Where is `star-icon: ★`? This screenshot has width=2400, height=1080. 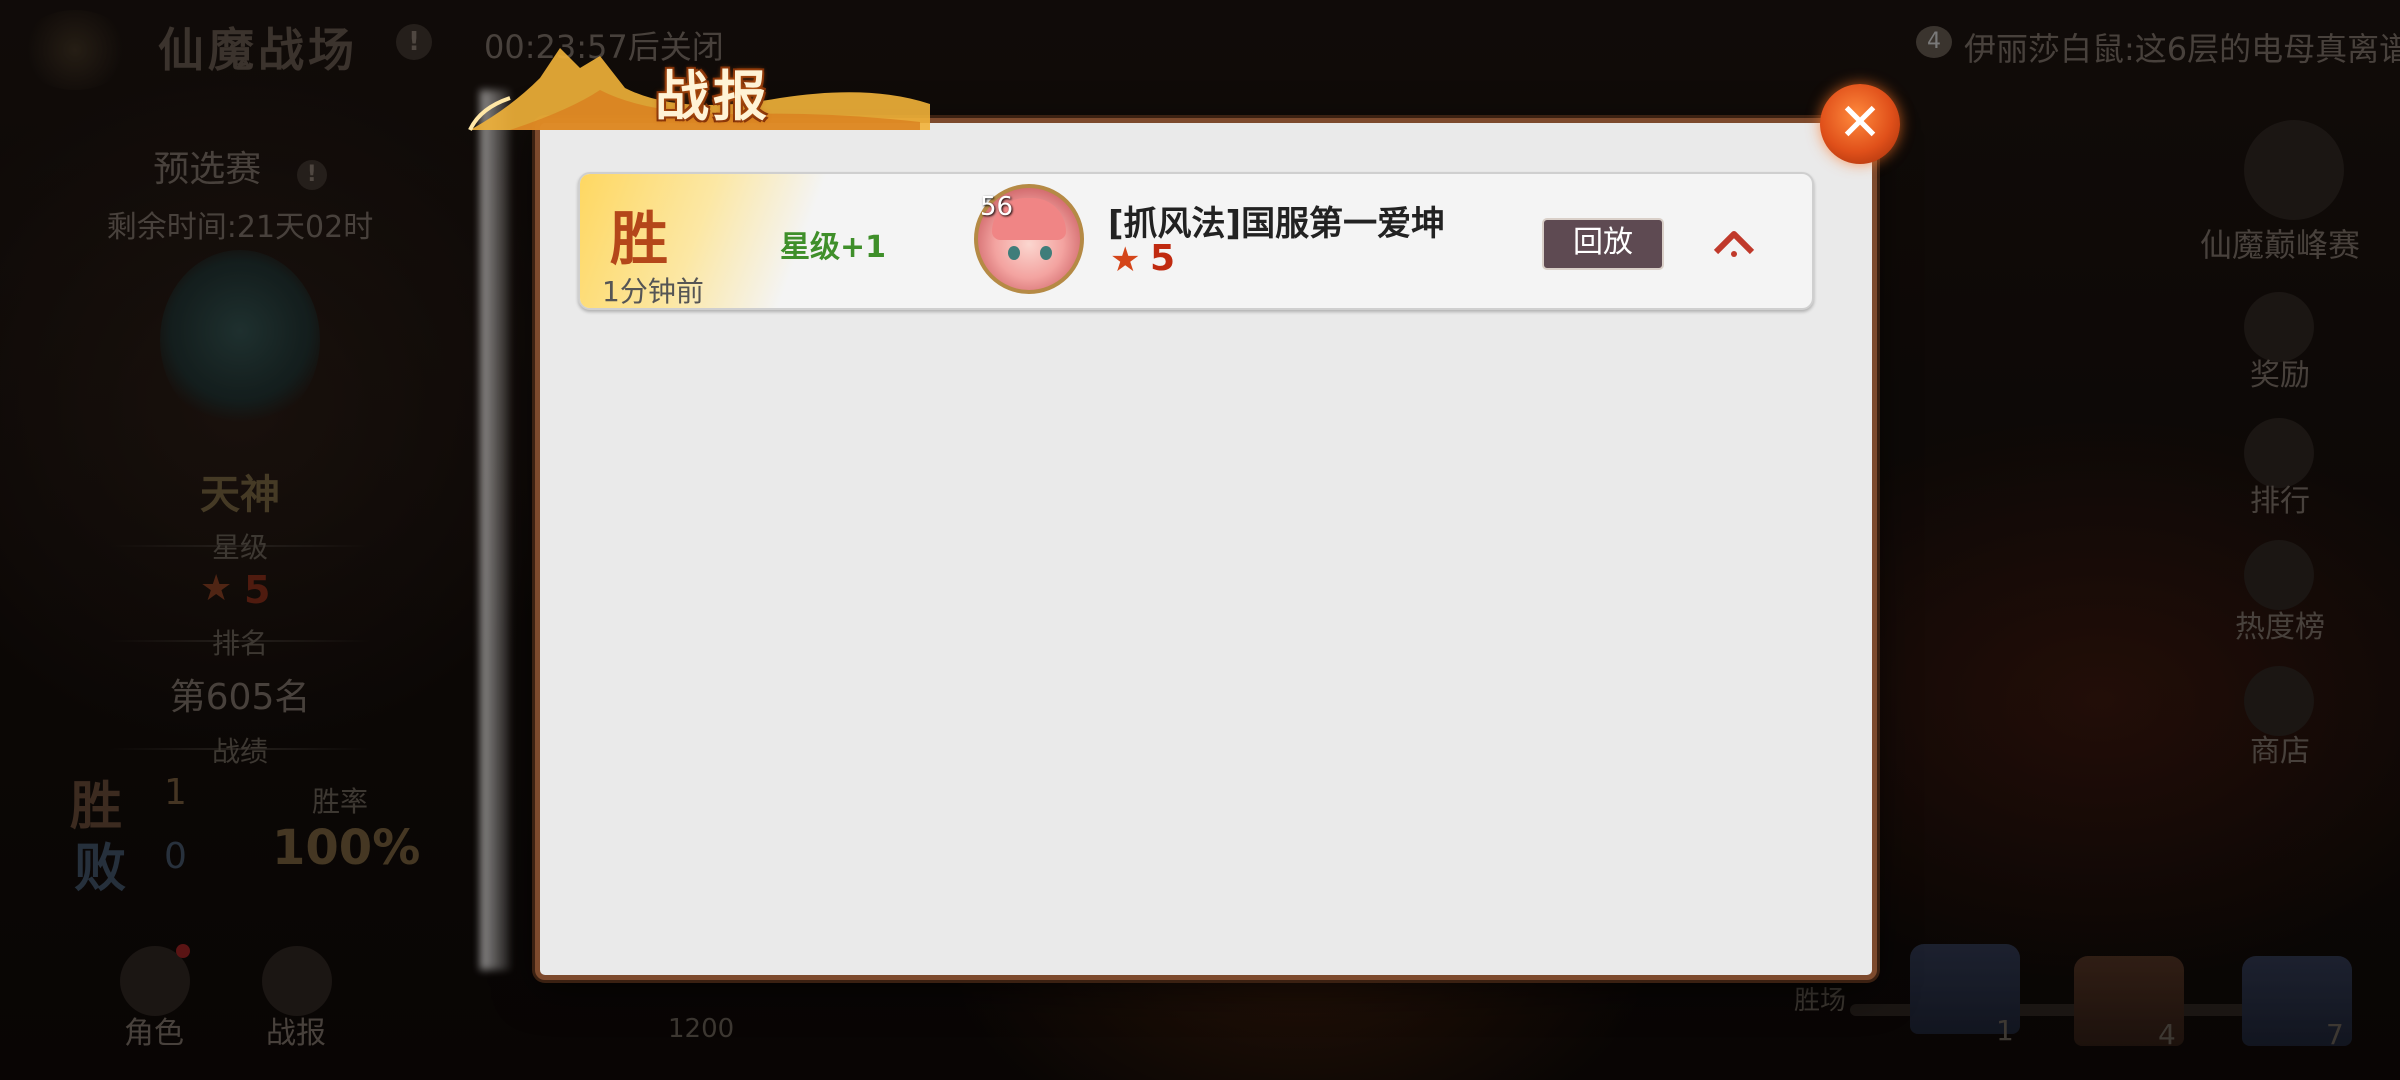
star-icon: ★ is located at coordinates (1125, 260).